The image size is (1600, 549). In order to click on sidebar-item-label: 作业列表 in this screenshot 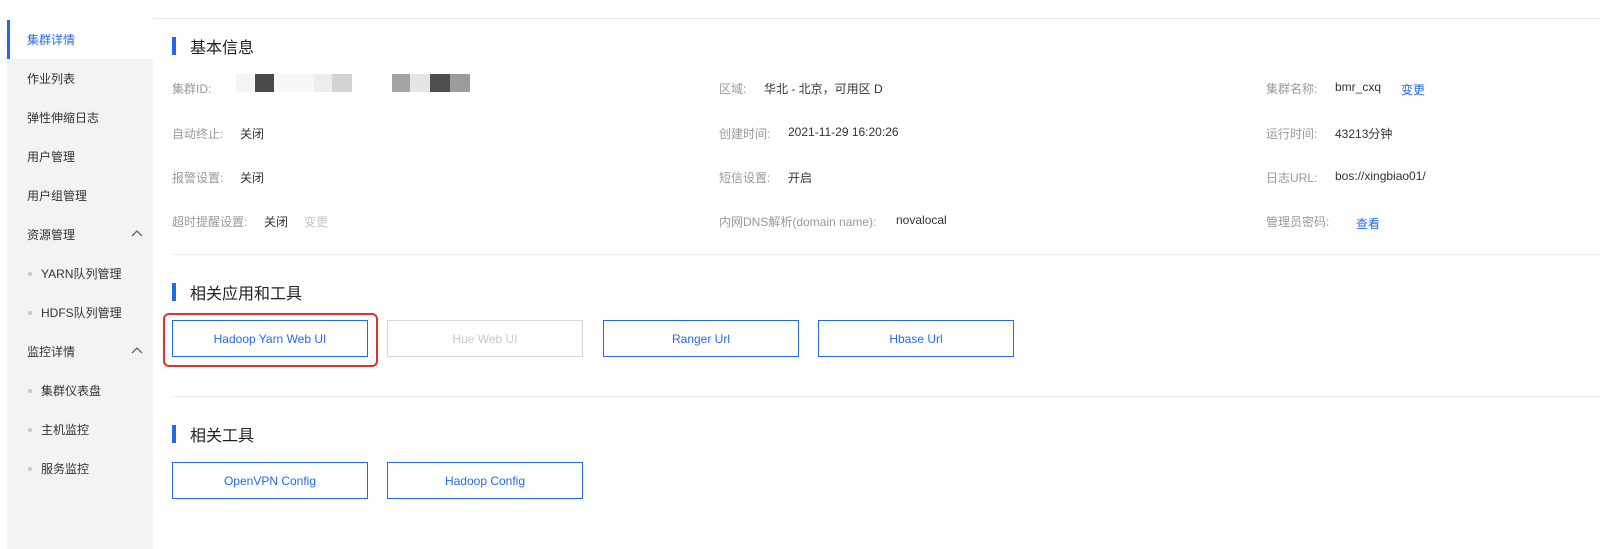, I will do `click(51, 79)`.